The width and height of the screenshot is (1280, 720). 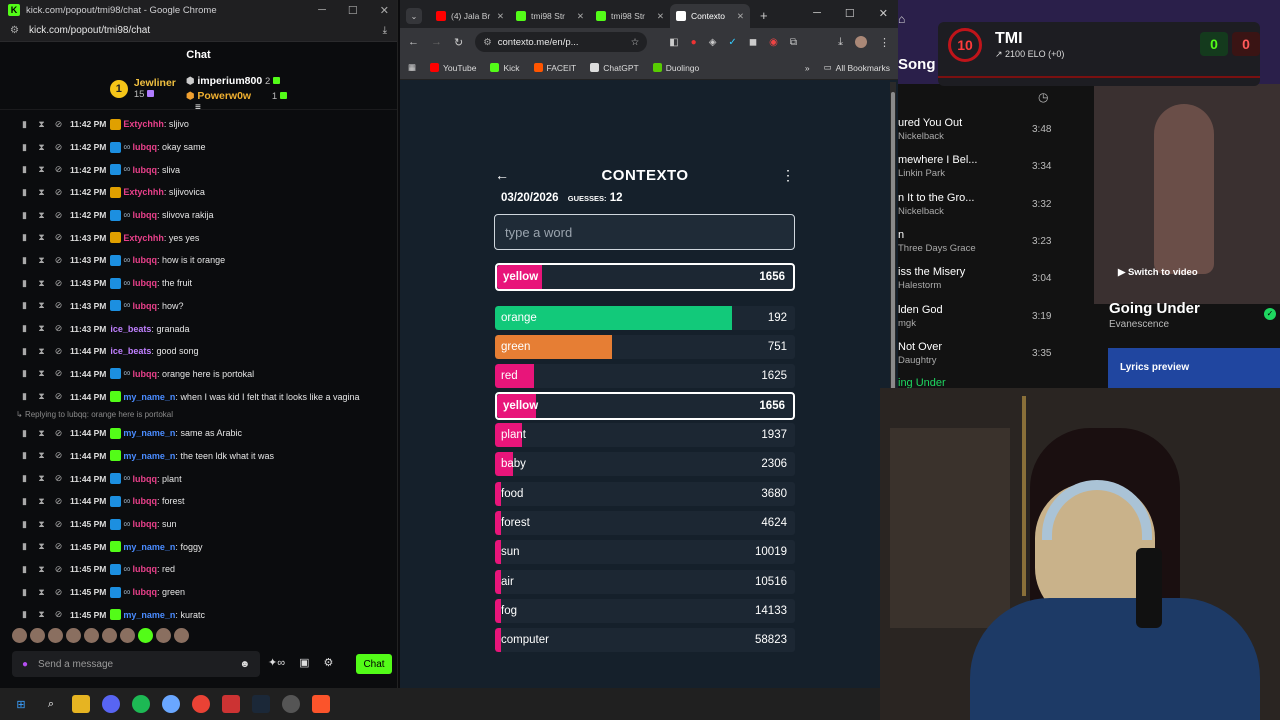 I want to click on bookmark-faceit: FACEIT, so click(x=554, y=68).